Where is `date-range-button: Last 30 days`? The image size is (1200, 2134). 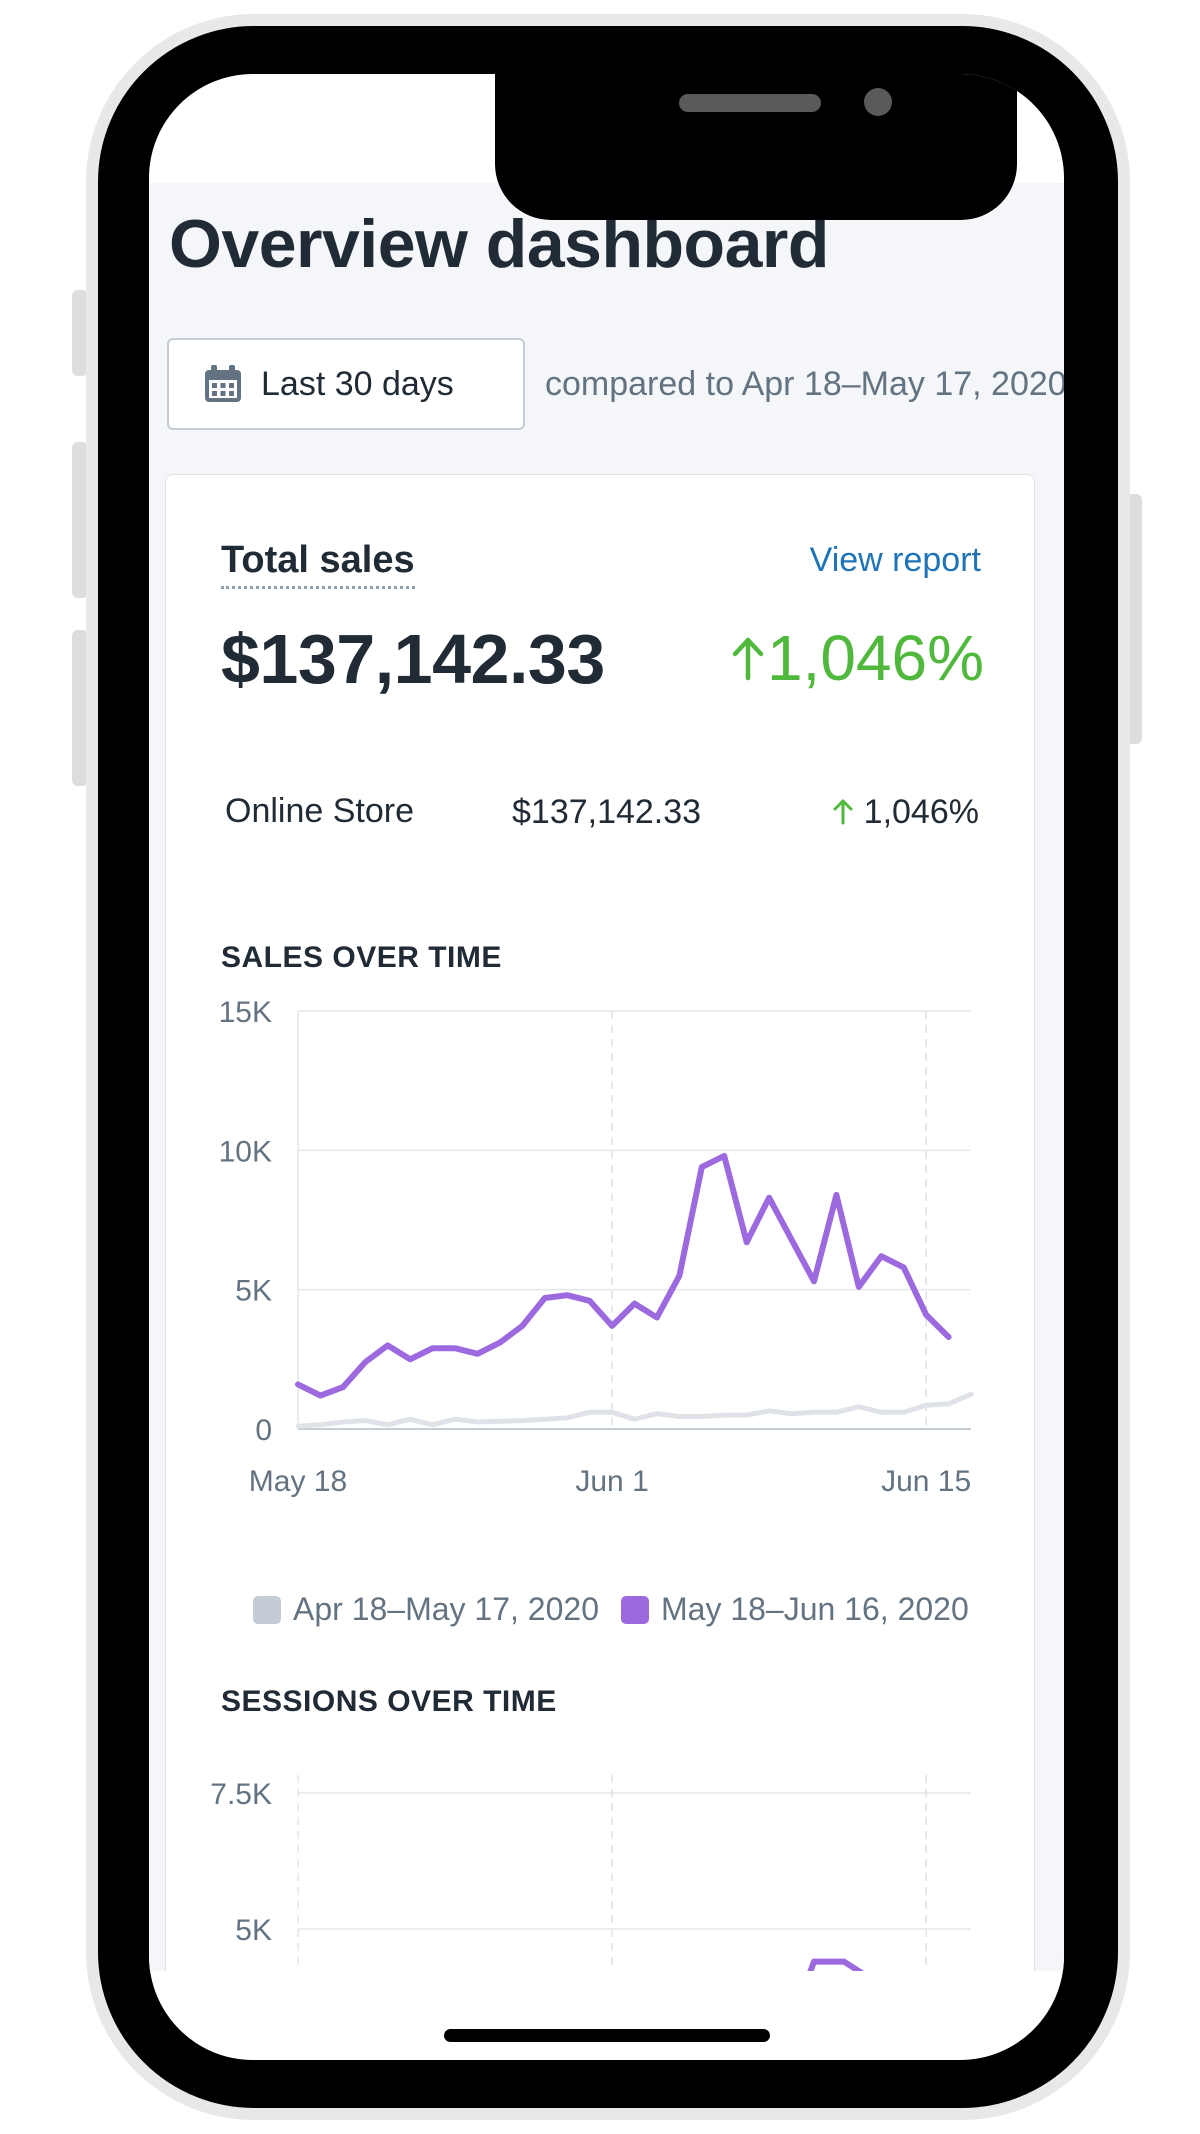 date-range-button: Last 30 days is located at coordinates (346, 384).